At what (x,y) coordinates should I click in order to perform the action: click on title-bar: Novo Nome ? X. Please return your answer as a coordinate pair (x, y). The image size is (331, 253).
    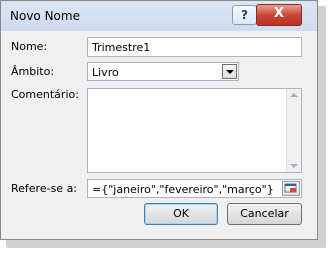
    Looking at the image, I should click on (159, 16).